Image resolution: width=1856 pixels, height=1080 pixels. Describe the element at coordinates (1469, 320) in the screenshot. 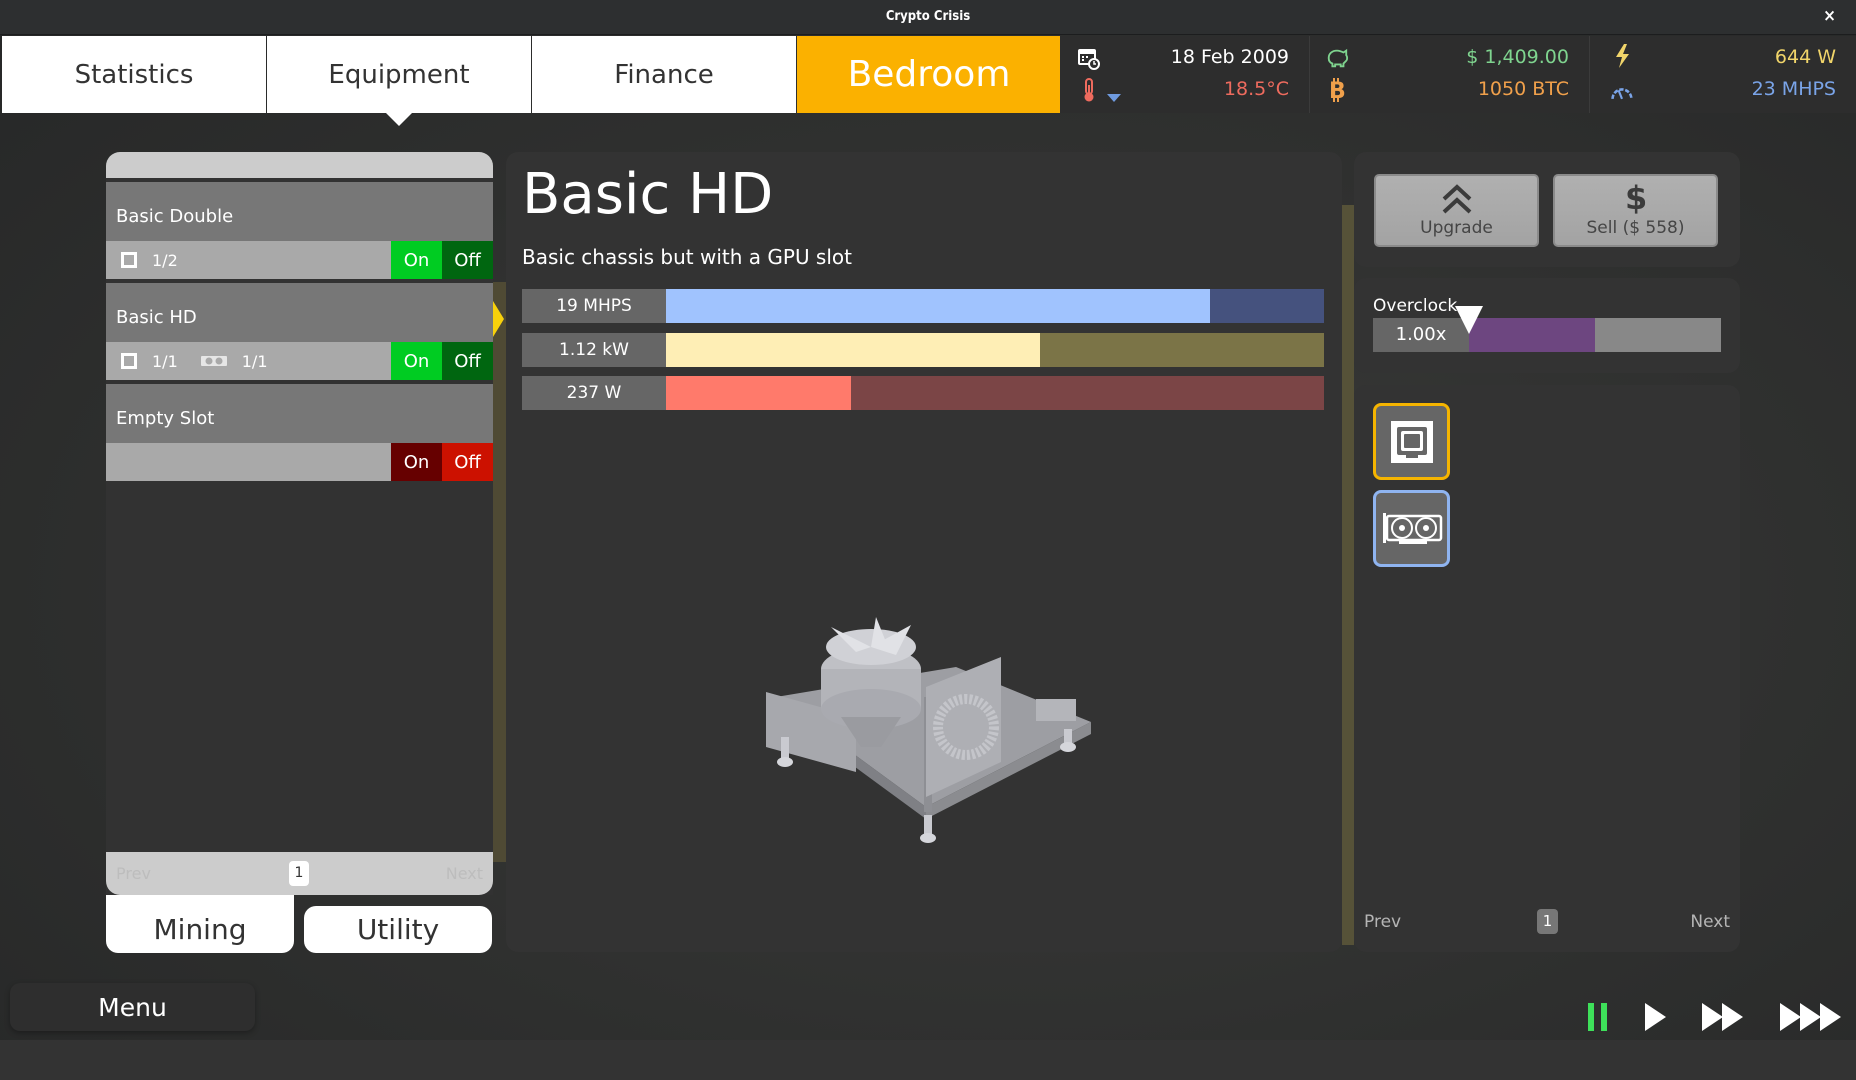

I see `overclock-handle` at that location.